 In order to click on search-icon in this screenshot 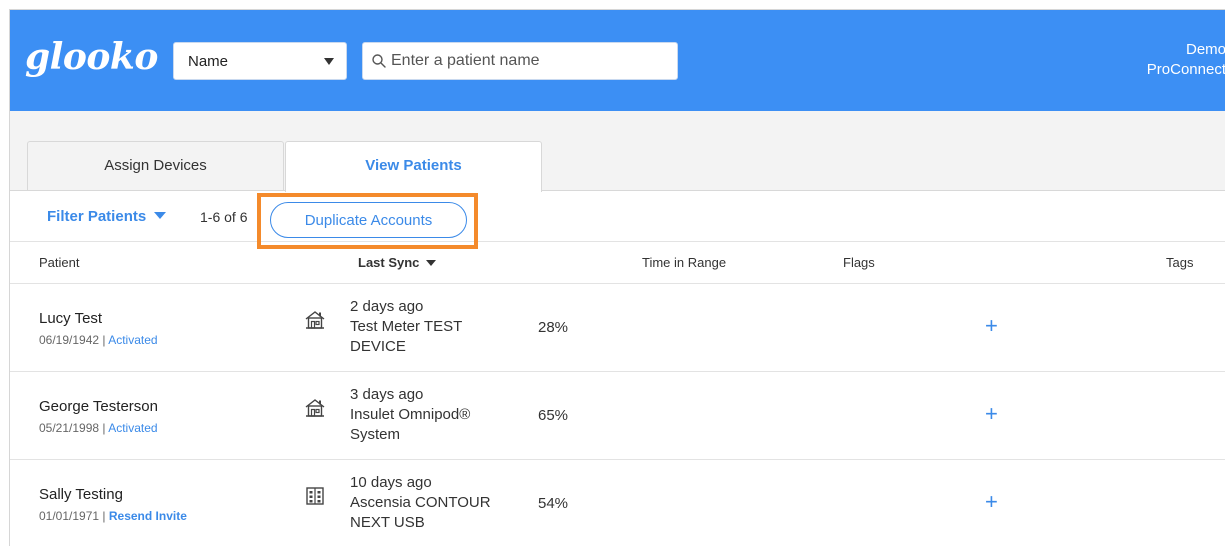, I will do `click(379, 61)`.